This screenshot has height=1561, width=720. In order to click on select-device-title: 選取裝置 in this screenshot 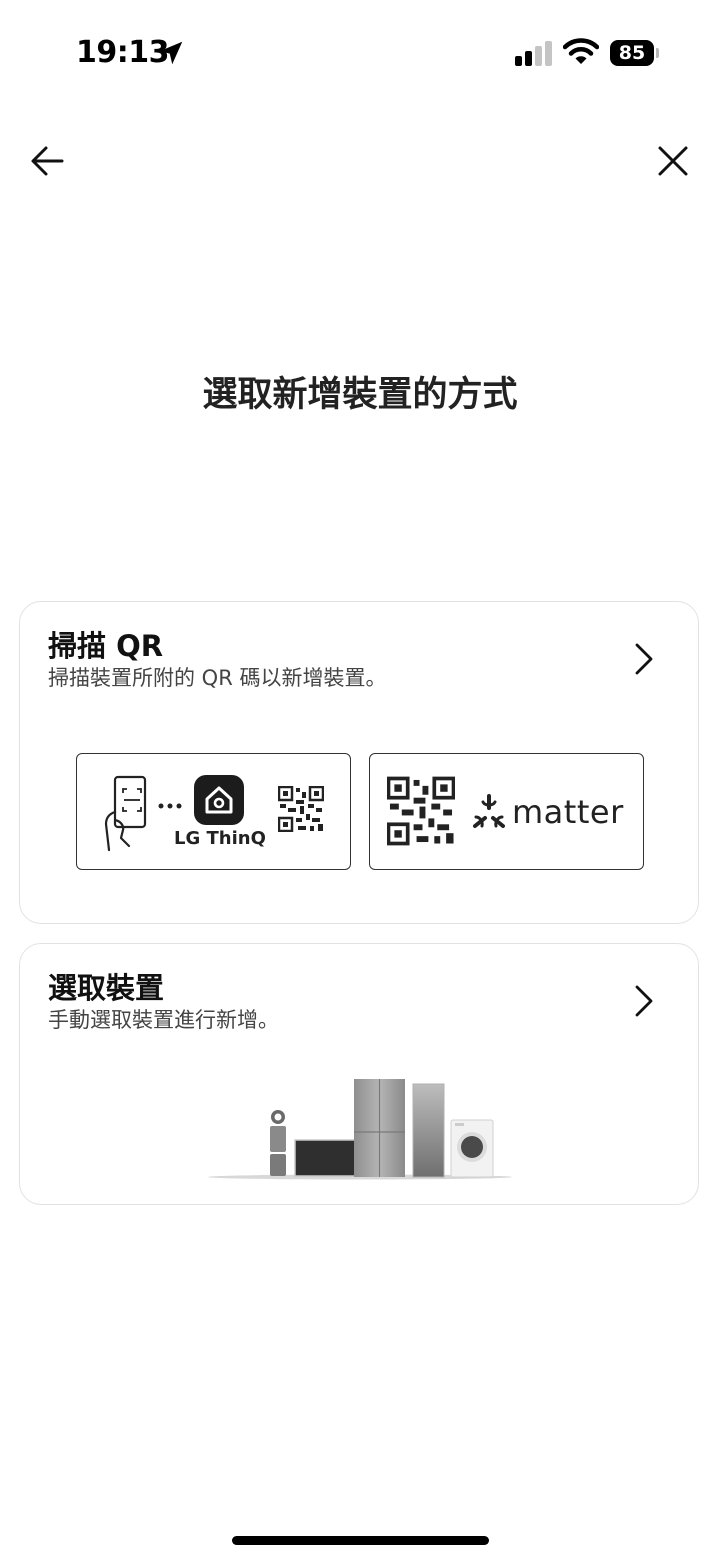, I will do `click(106, 988)`.